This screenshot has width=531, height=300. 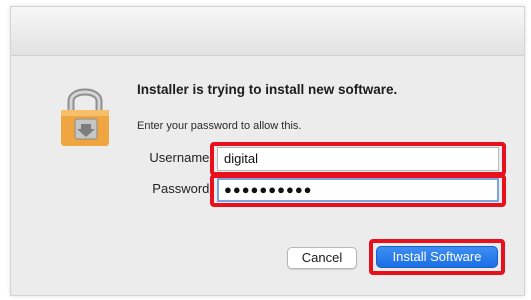 What do you see at coordinates (85, 115) in the screenshot?
I see `lock-icon` at bounding box center [85, 115].